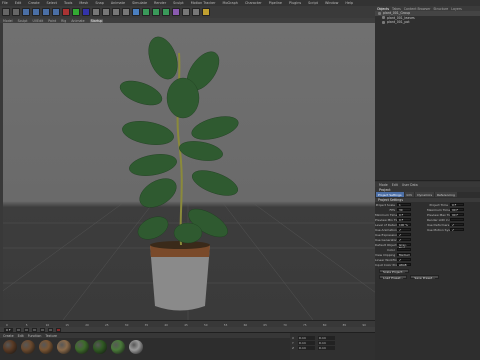 The image size is (480, 360). Describe the element at coordinates (46, 12) in the screenshot. I see `scale-icon` at that location.